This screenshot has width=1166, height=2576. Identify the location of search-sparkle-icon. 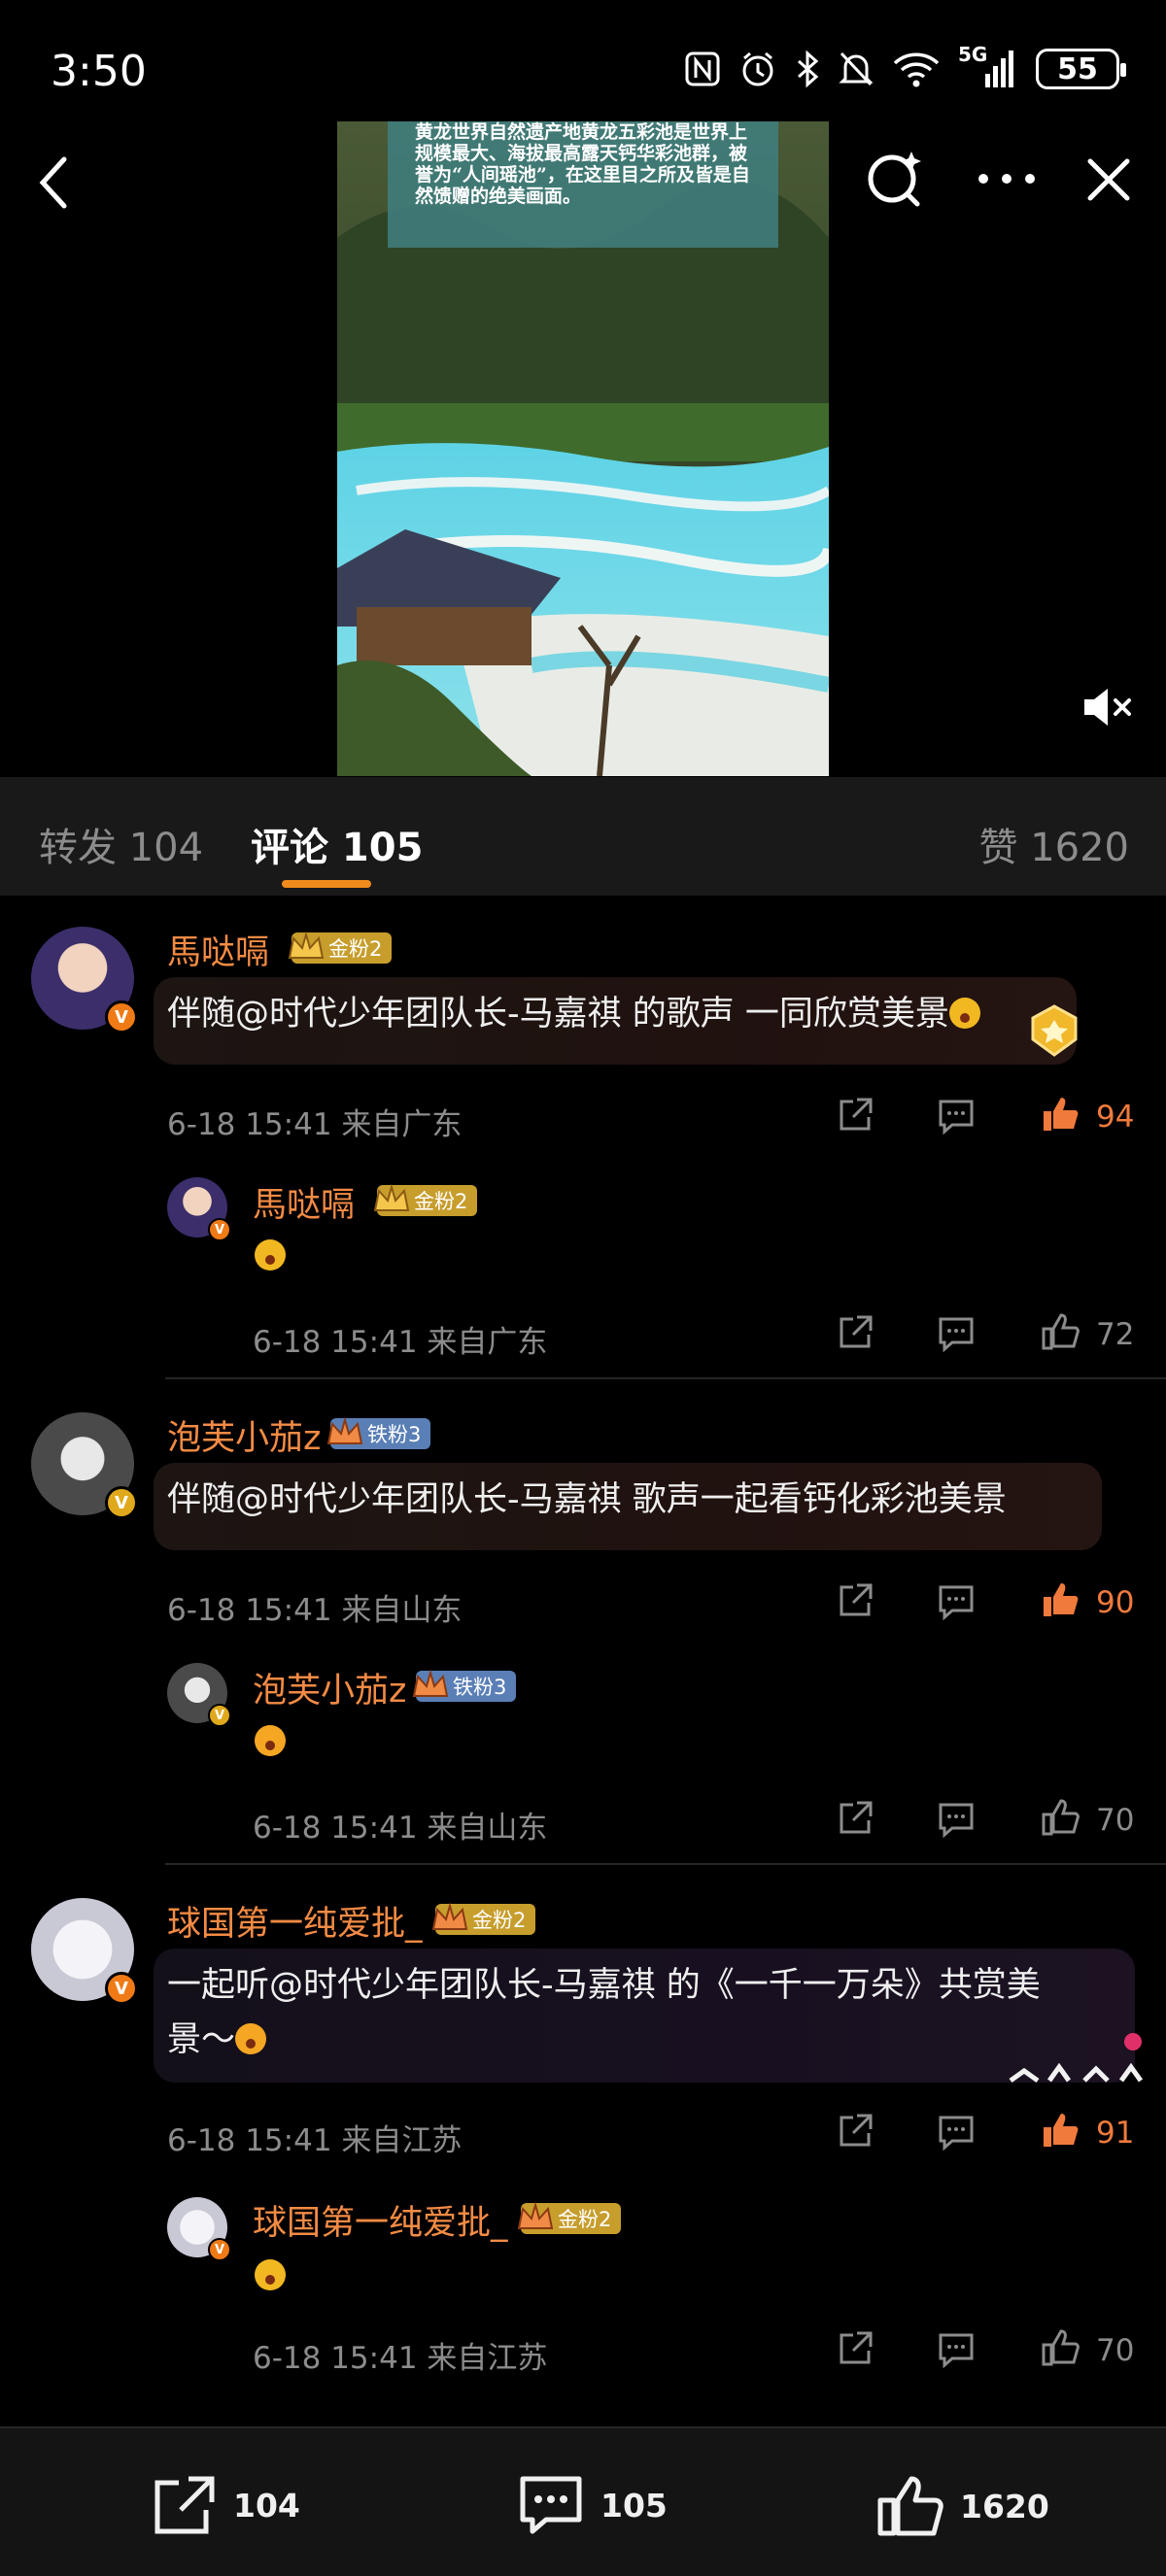
(894, 179).